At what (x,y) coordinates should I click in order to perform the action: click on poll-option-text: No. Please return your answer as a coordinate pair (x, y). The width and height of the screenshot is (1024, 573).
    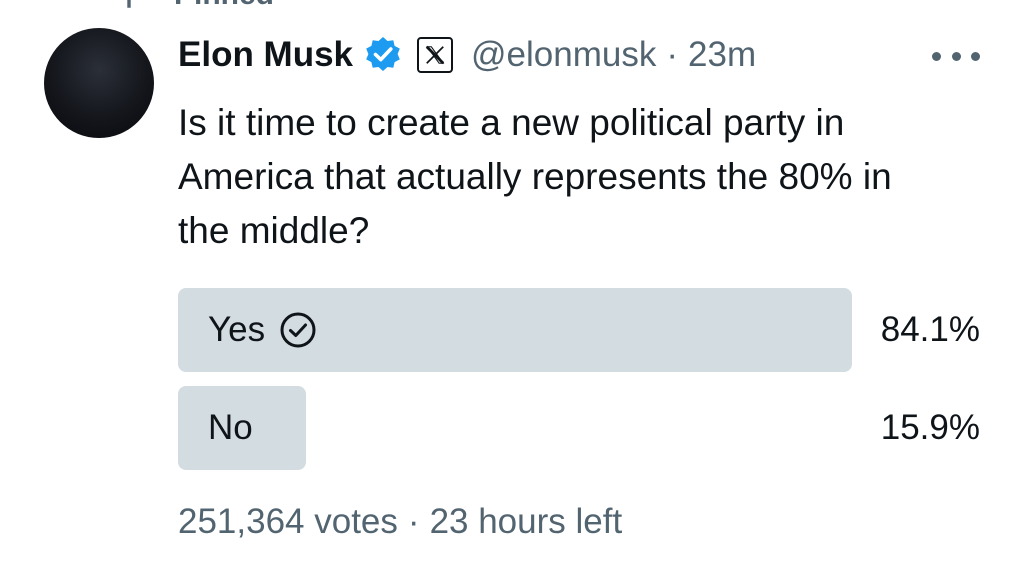
    Looking at the image, I should click on (230, 427).